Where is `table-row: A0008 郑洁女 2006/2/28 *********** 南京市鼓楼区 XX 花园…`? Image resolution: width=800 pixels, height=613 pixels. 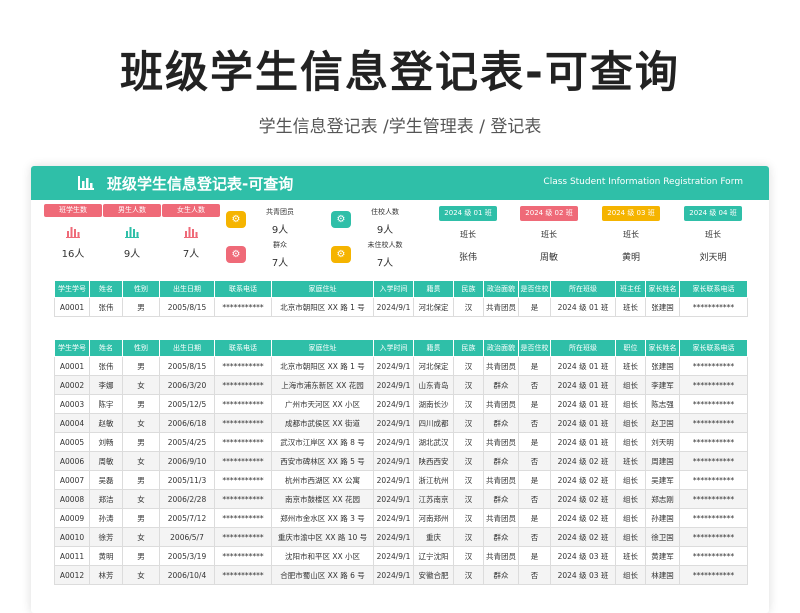
table-row: A0008 郑洁女 2006/2/28 *********** 南京市鼓楼区 XX 花园… is located at coordinates (401, 499).